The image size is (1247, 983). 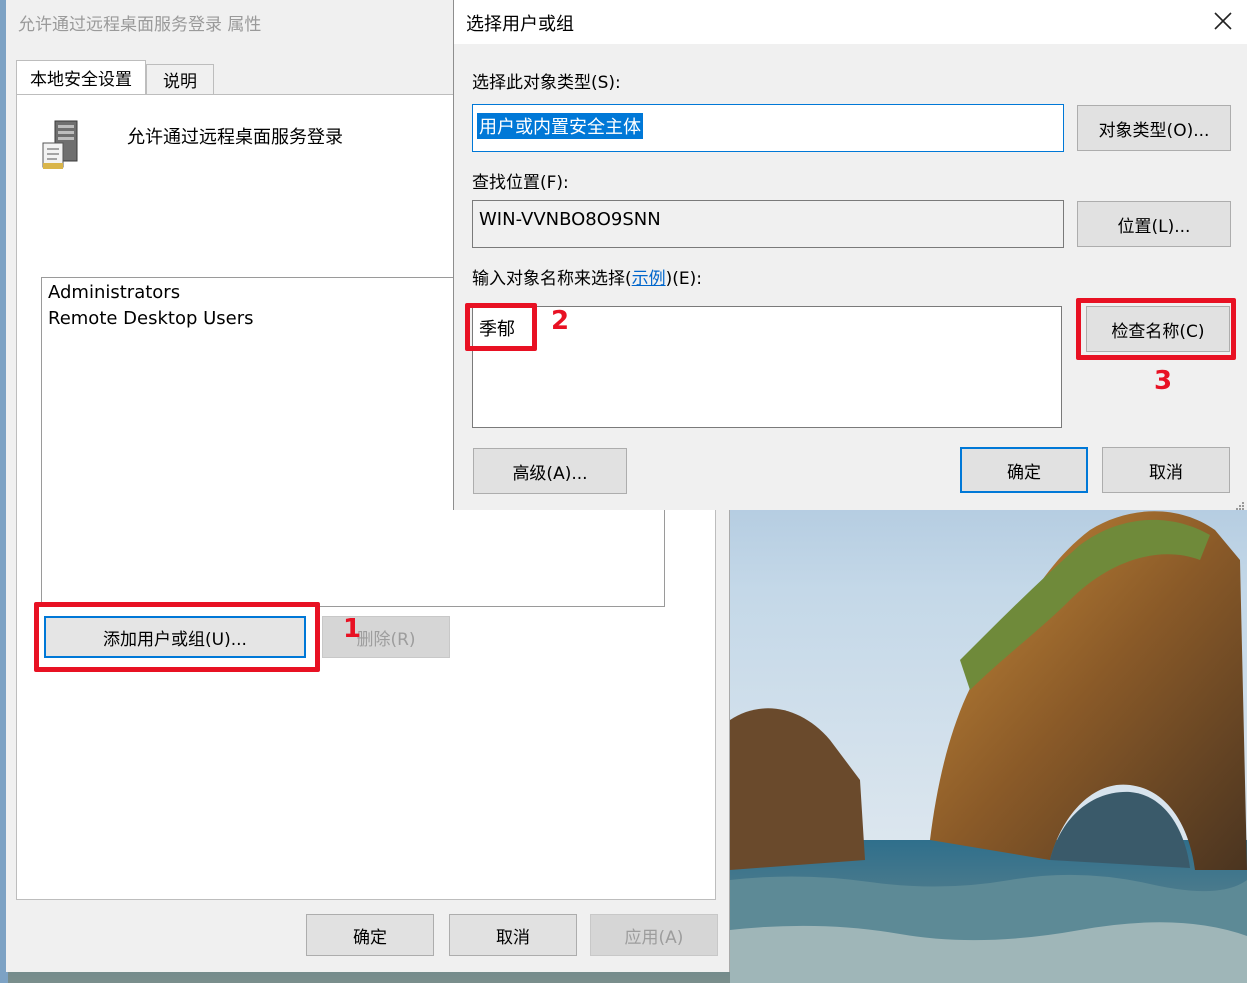 I want to click on annotation-highlight-add, so click(x=177, y=637).